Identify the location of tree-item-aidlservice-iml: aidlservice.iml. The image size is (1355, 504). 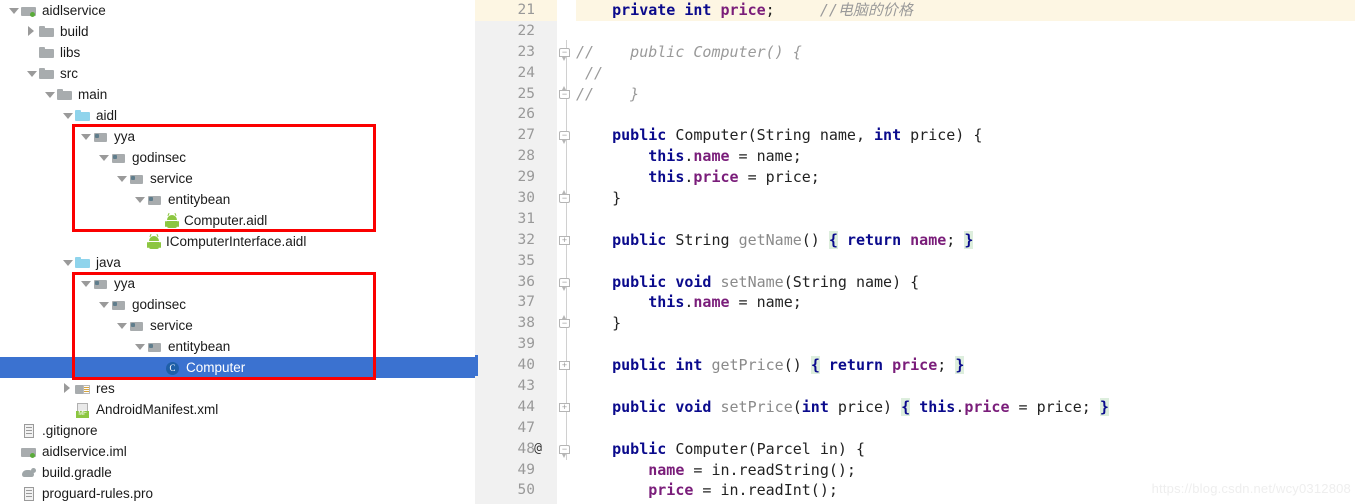
(237, 451).